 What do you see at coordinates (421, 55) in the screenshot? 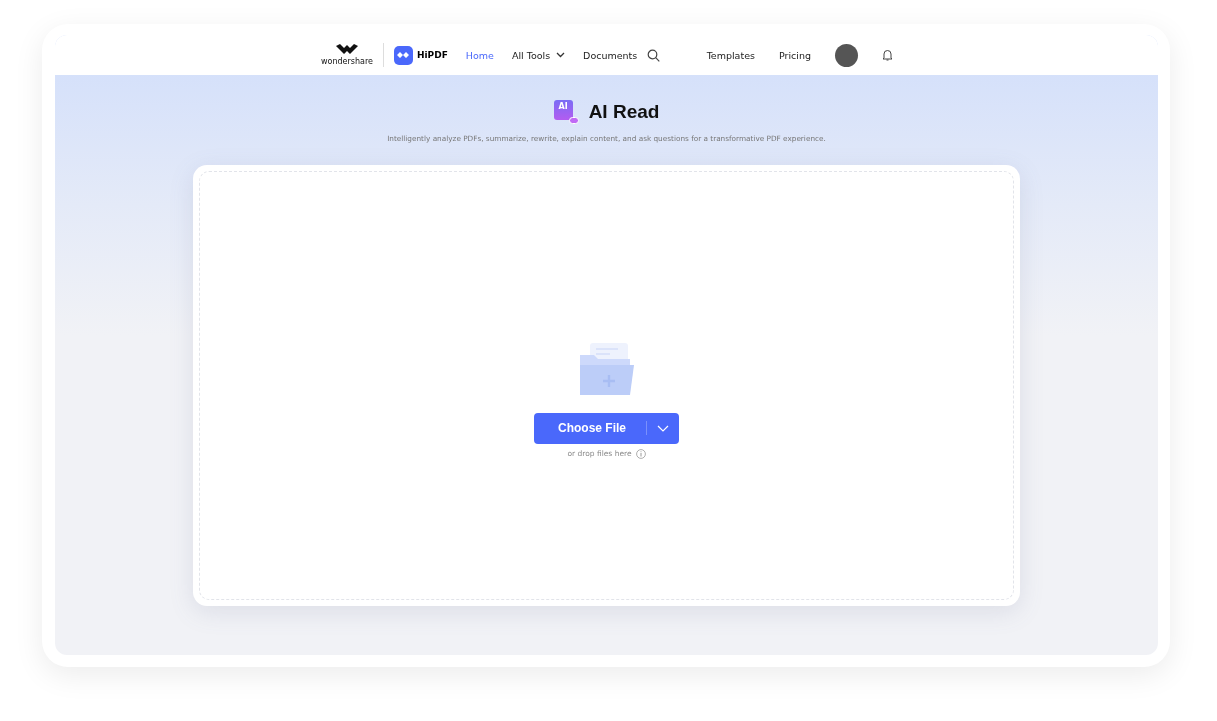
I see `hipdf-logo: HiPDF` at bounding box center [421, 55].